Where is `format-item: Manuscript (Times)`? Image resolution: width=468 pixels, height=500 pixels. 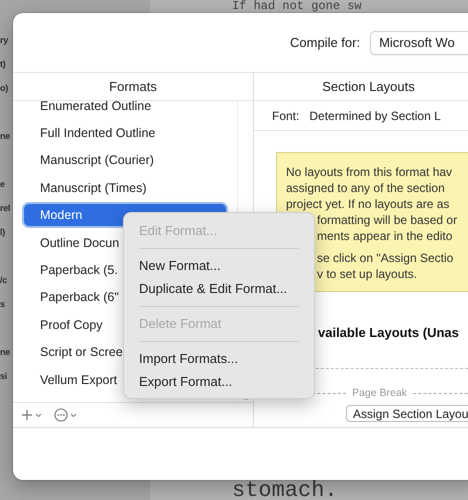 format-item: Manuscript (Times) is located at coordinates (125, 187).